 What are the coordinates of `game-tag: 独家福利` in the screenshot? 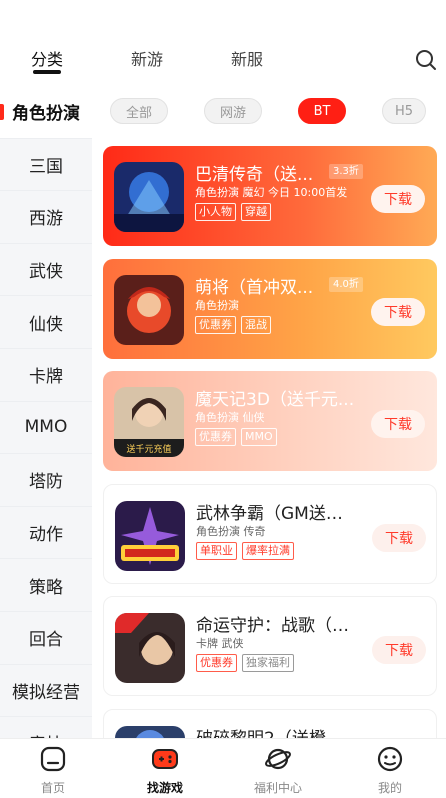 It's located at (268, 663).